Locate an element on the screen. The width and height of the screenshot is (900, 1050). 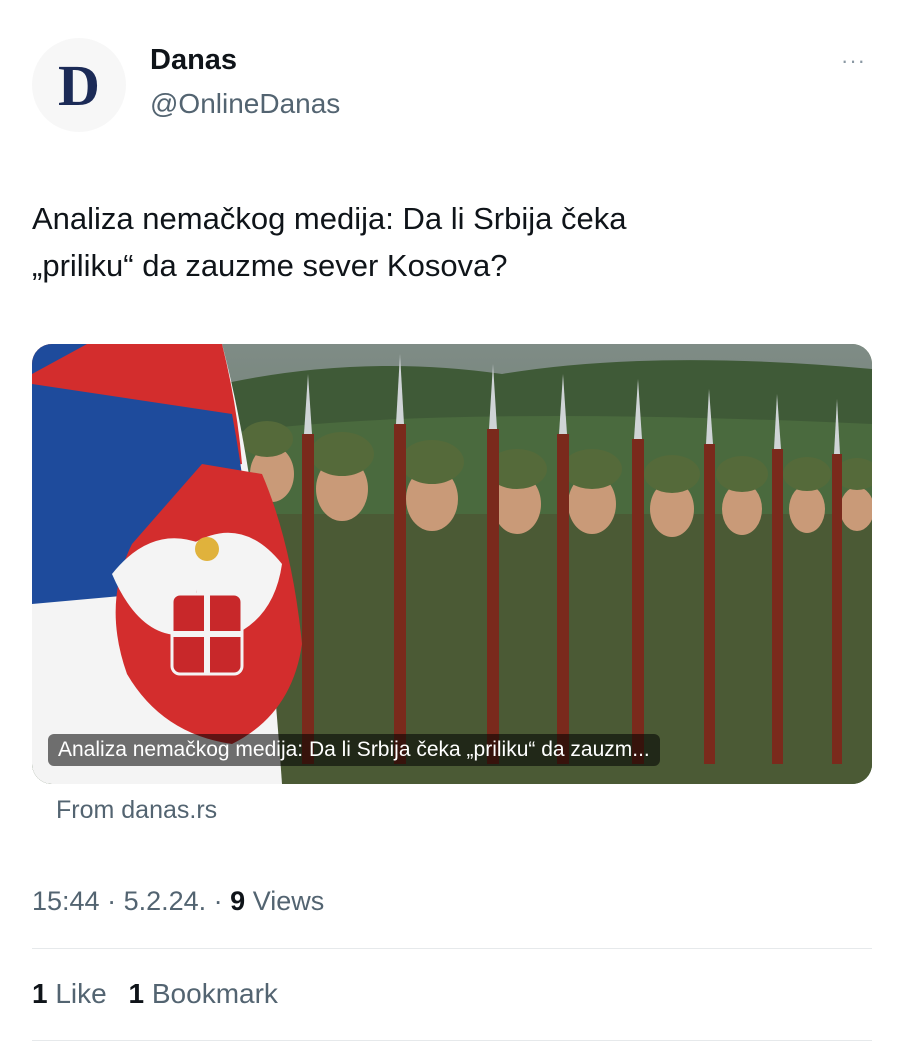
tweet-text-line: „priliku“ da zauzme sever Kosova? is located at coordinates (270, 265).